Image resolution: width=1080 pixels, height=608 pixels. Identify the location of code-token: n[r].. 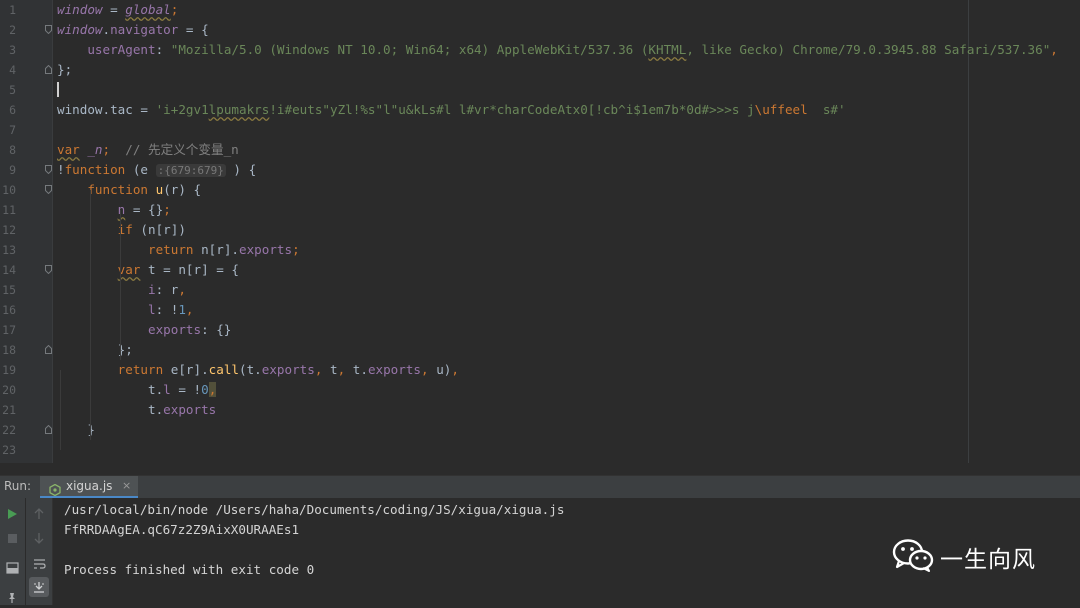
(216, 249).